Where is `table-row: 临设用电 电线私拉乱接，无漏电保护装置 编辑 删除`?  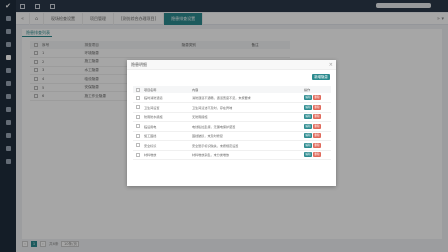 table-row: 临设用电 电线私拉乱接，无漏电保护装置 编辑 删除 is located at coordinates (232, 126).